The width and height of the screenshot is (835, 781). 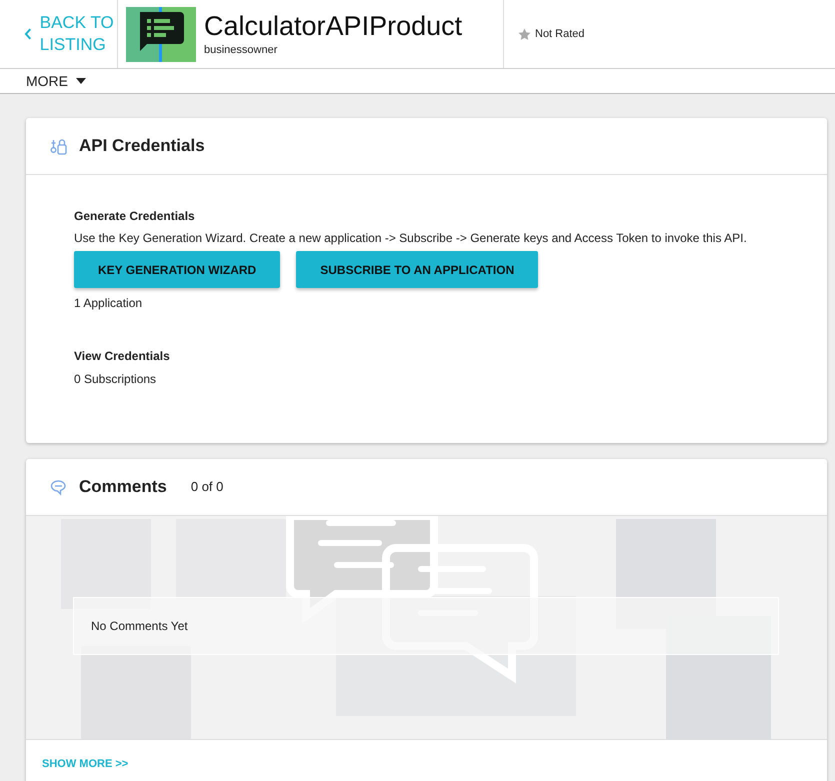 What do you see at coordinates (524, 34) in the screenshot?
I see `star-icon` at bounding box center [524, 34].